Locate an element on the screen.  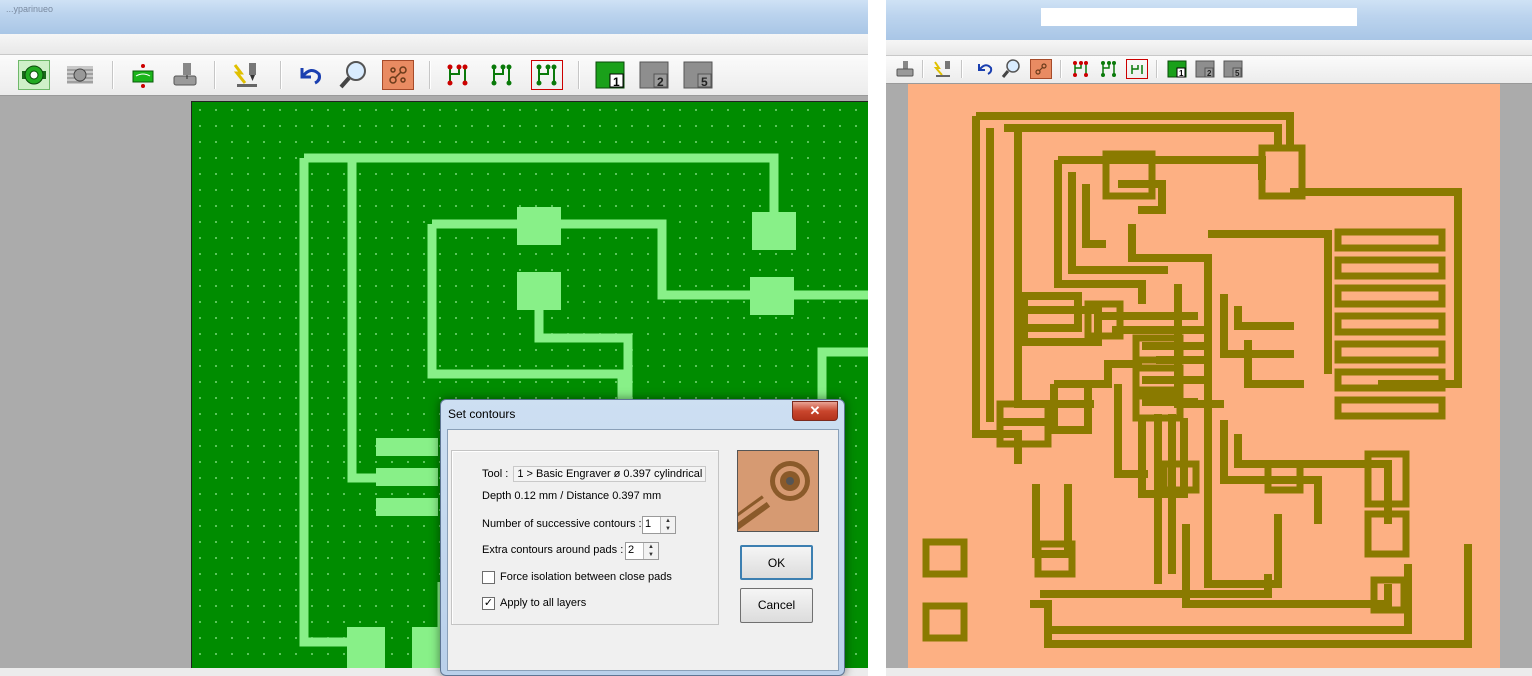
dialog-close-button: ✕ is located at coordinates (815, 411).